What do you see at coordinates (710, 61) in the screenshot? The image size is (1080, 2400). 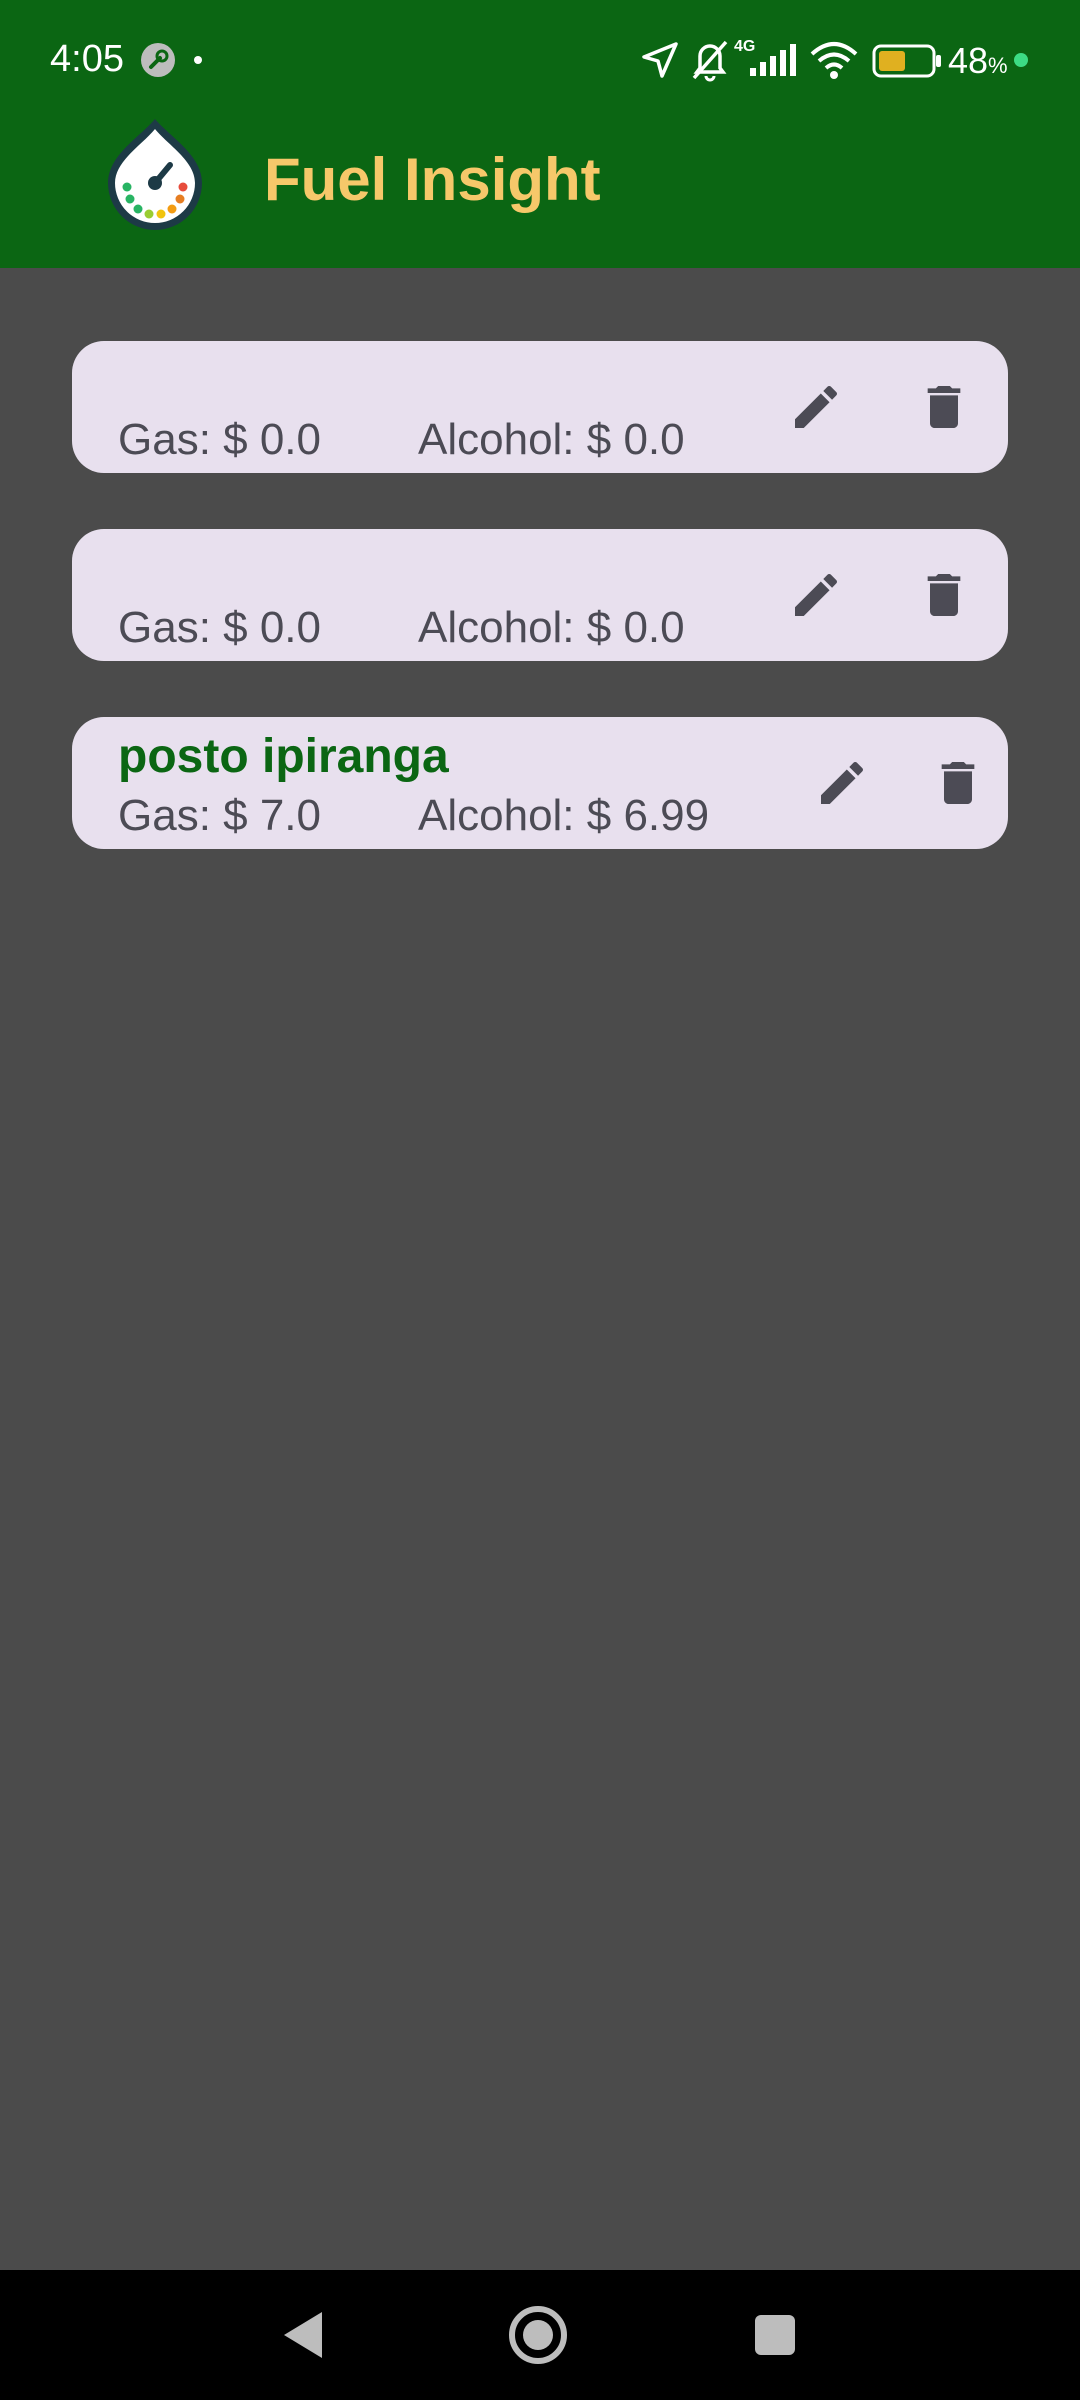 I see `bell-off-icon` at bounding box center [710, 61].